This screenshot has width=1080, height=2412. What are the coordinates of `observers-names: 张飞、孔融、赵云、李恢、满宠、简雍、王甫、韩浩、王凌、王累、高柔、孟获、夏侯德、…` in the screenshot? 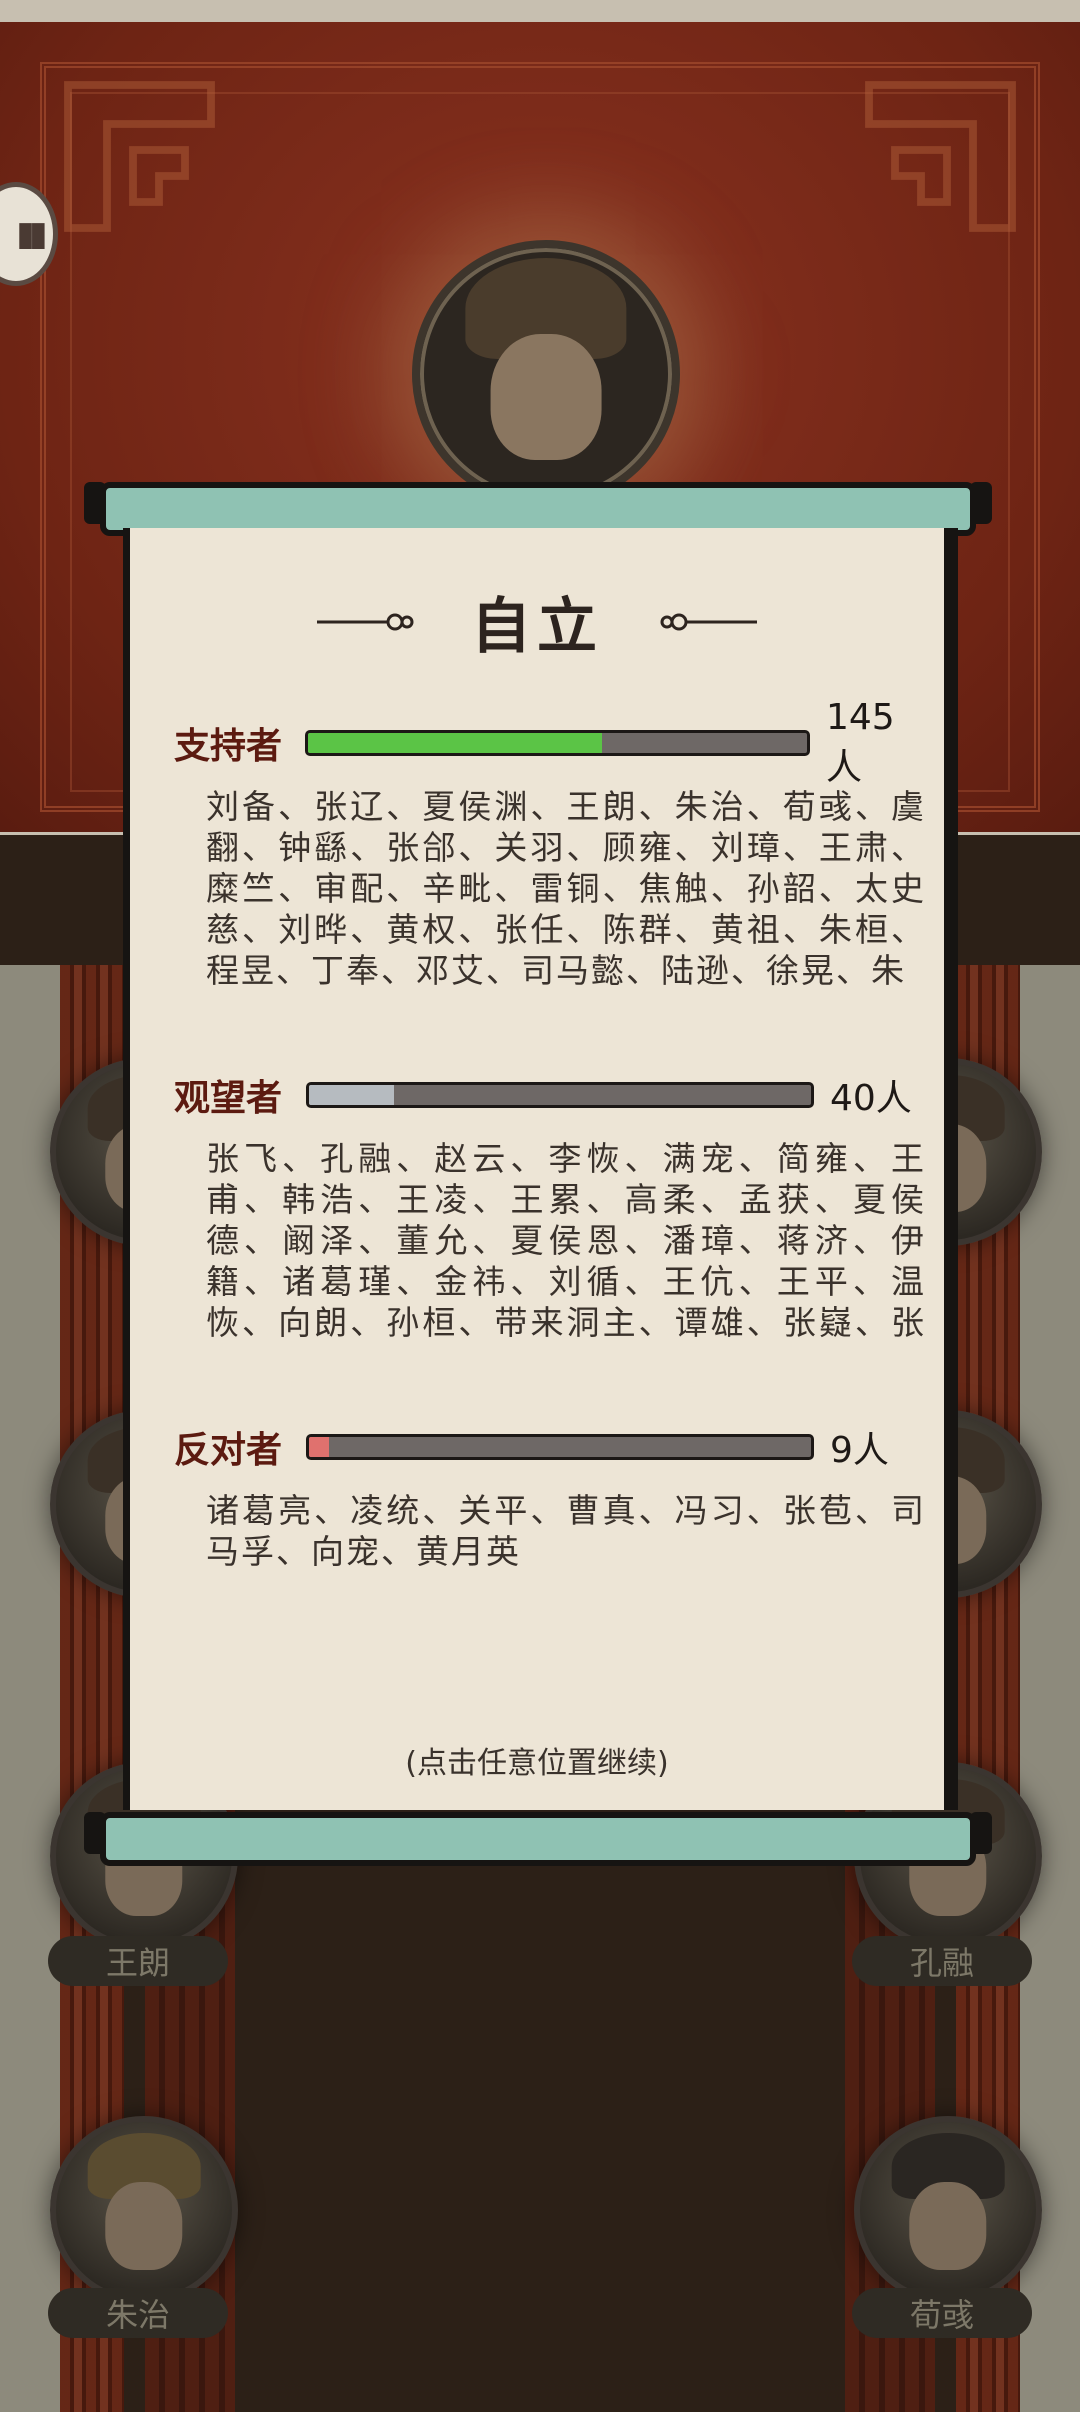 It's located at (566, 1240).